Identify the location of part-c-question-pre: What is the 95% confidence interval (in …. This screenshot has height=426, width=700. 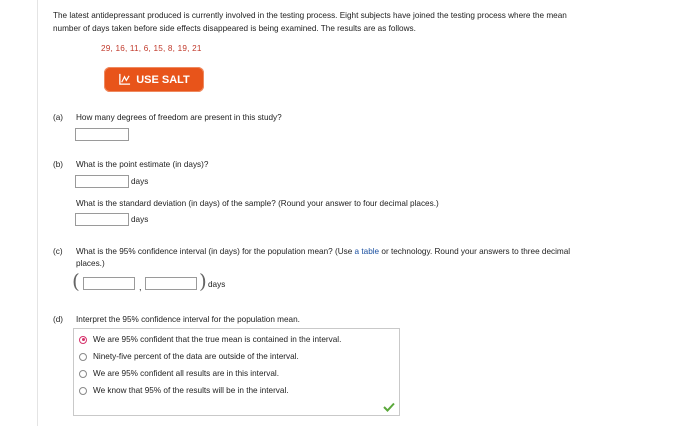
(214, 251).